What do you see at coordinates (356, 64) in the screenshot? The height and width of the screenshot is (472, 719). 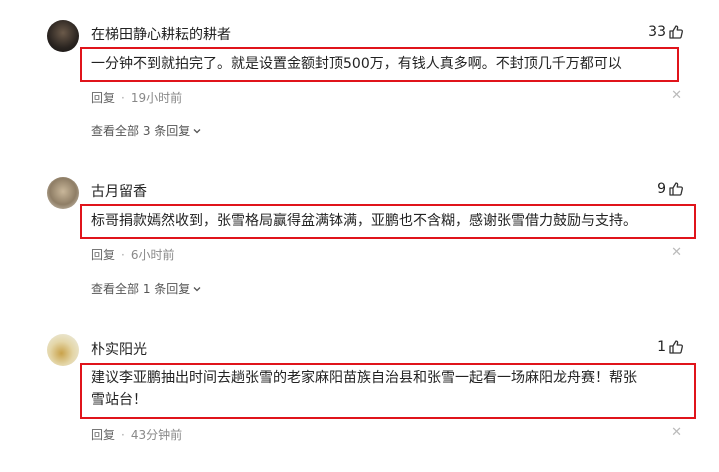 I see `comment-text: 一分钟不到就拍完了。就是设置金额封顶500万，有钱人真多啊。不封顶几千万都可以` at bounding box center [356, 64].